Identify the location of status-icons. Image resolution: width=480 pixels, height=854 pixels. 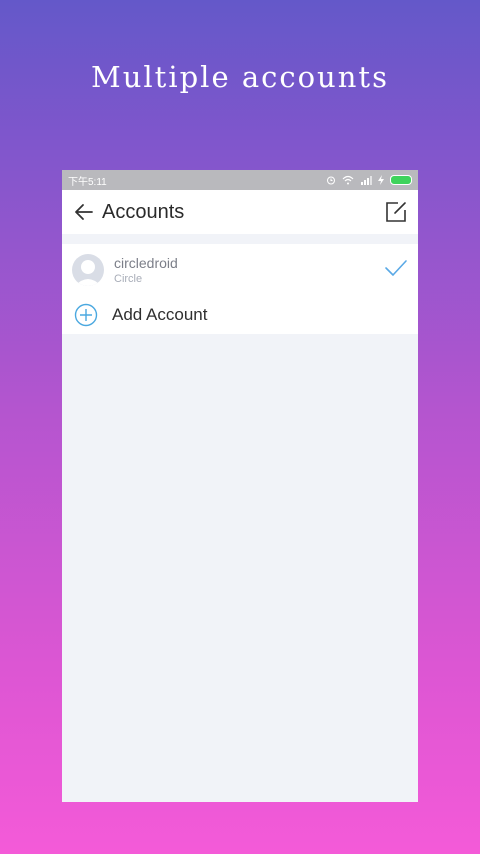
(369, 180).